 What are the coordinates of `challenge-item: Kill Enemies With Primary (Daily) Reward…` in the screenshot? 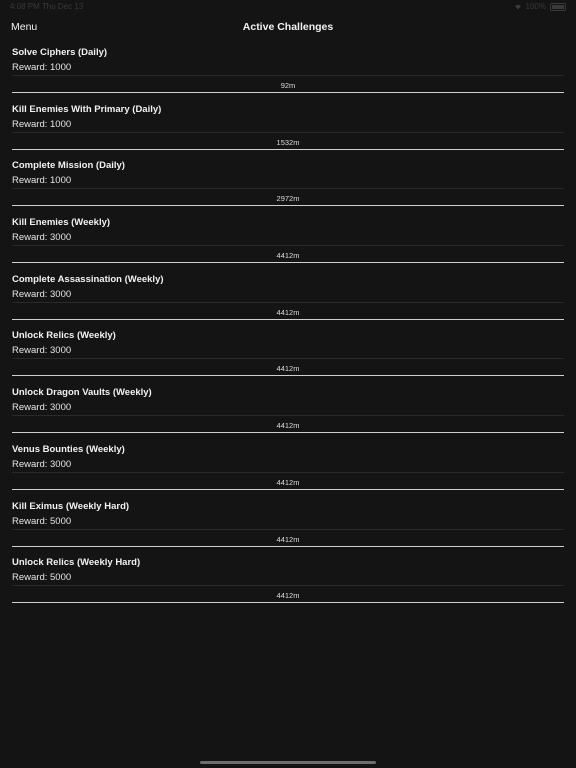 It's located at (288, 127).